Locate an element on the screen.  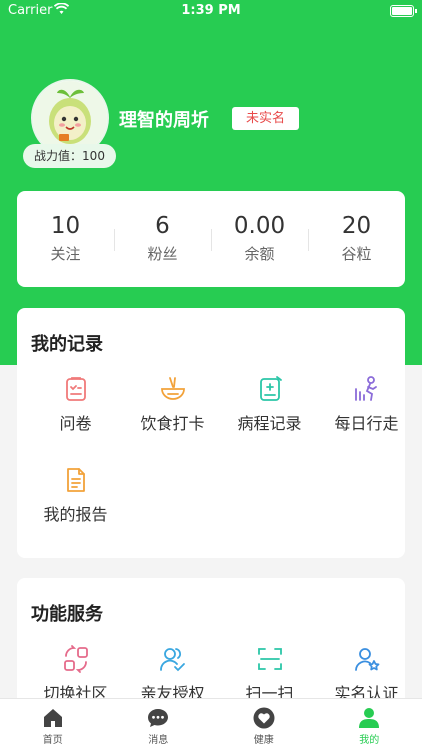
records-item-walking: 每日行走 is located at coordinates (366, 404).